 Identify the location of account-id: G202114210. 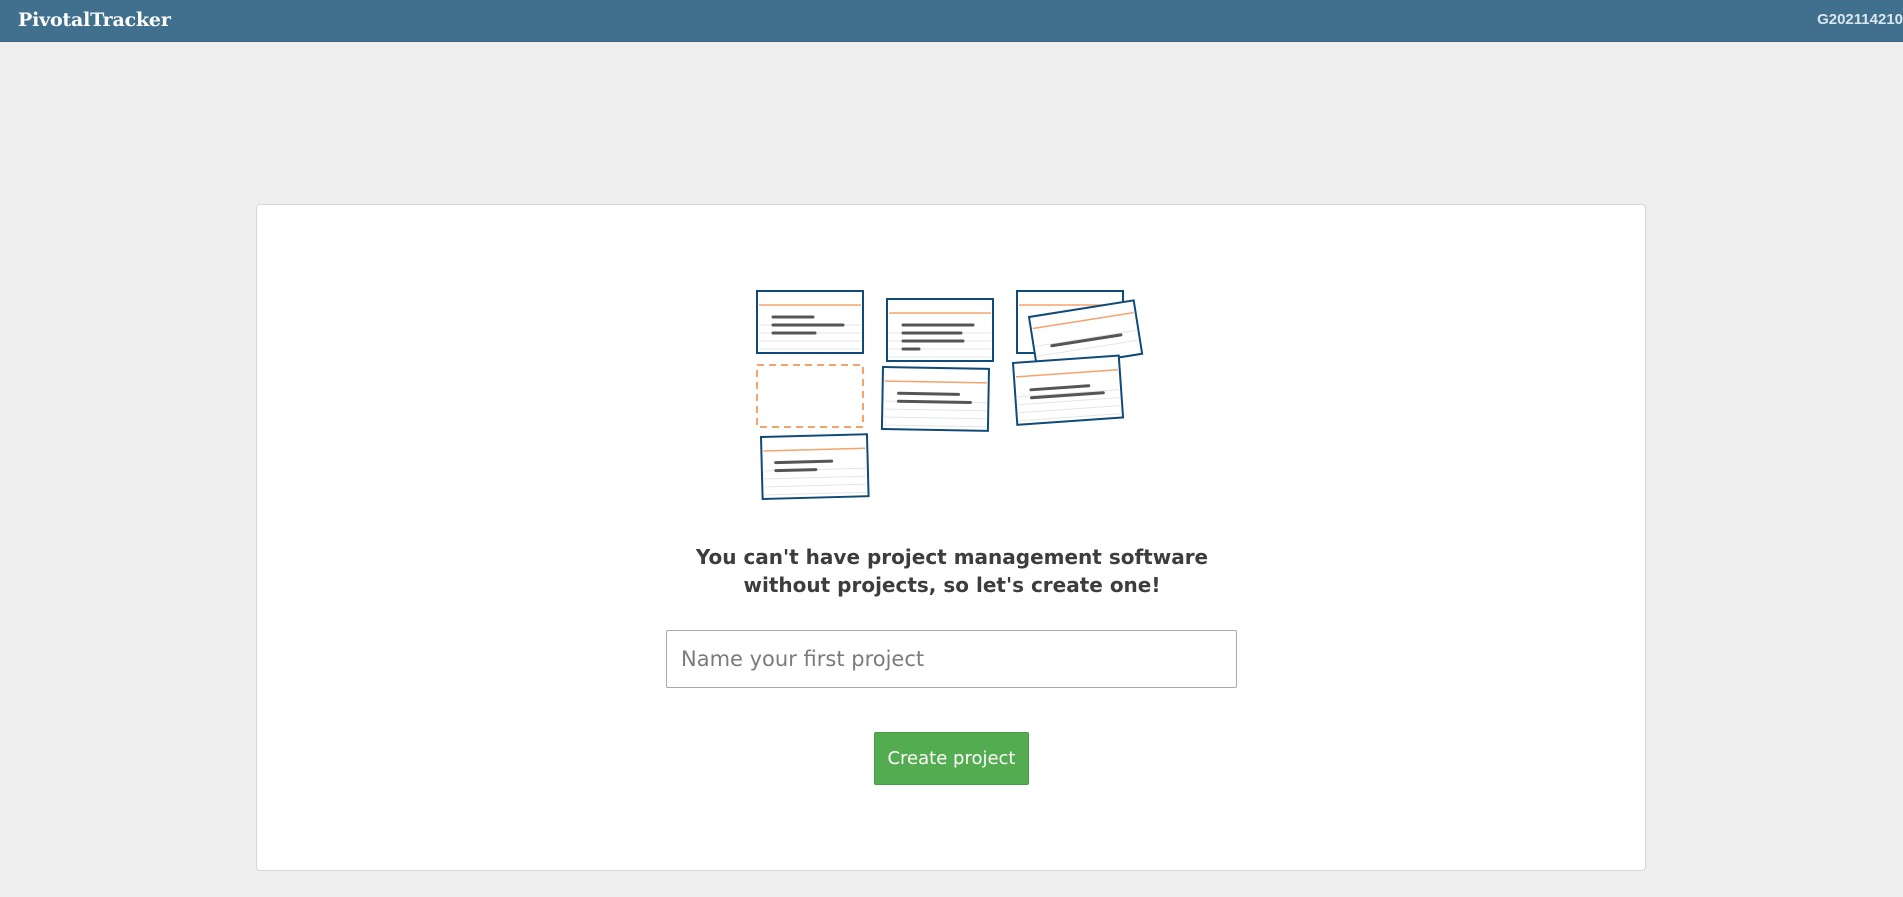
(1860, 19).